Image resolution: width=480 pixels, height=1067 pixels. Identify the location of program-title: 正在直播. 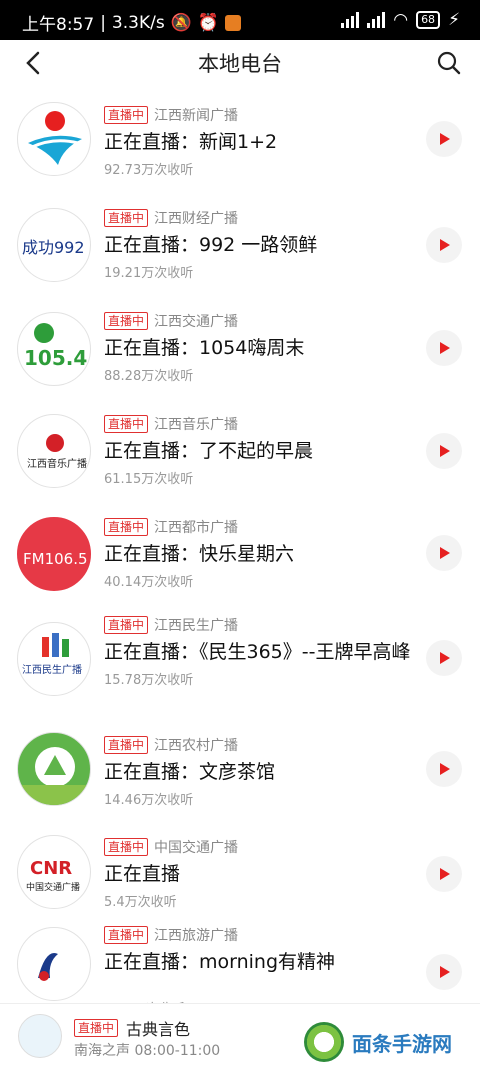
(142, 874).